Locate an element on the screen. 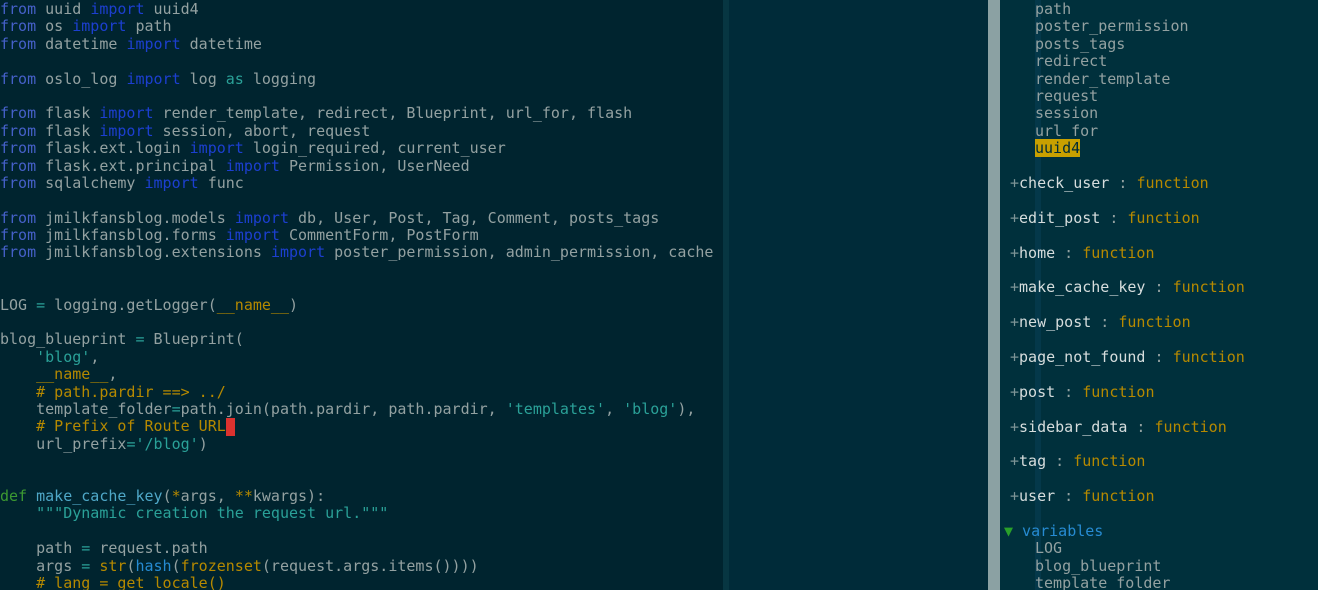  code-token: Blueprint( is located at coordinates (194, 339).